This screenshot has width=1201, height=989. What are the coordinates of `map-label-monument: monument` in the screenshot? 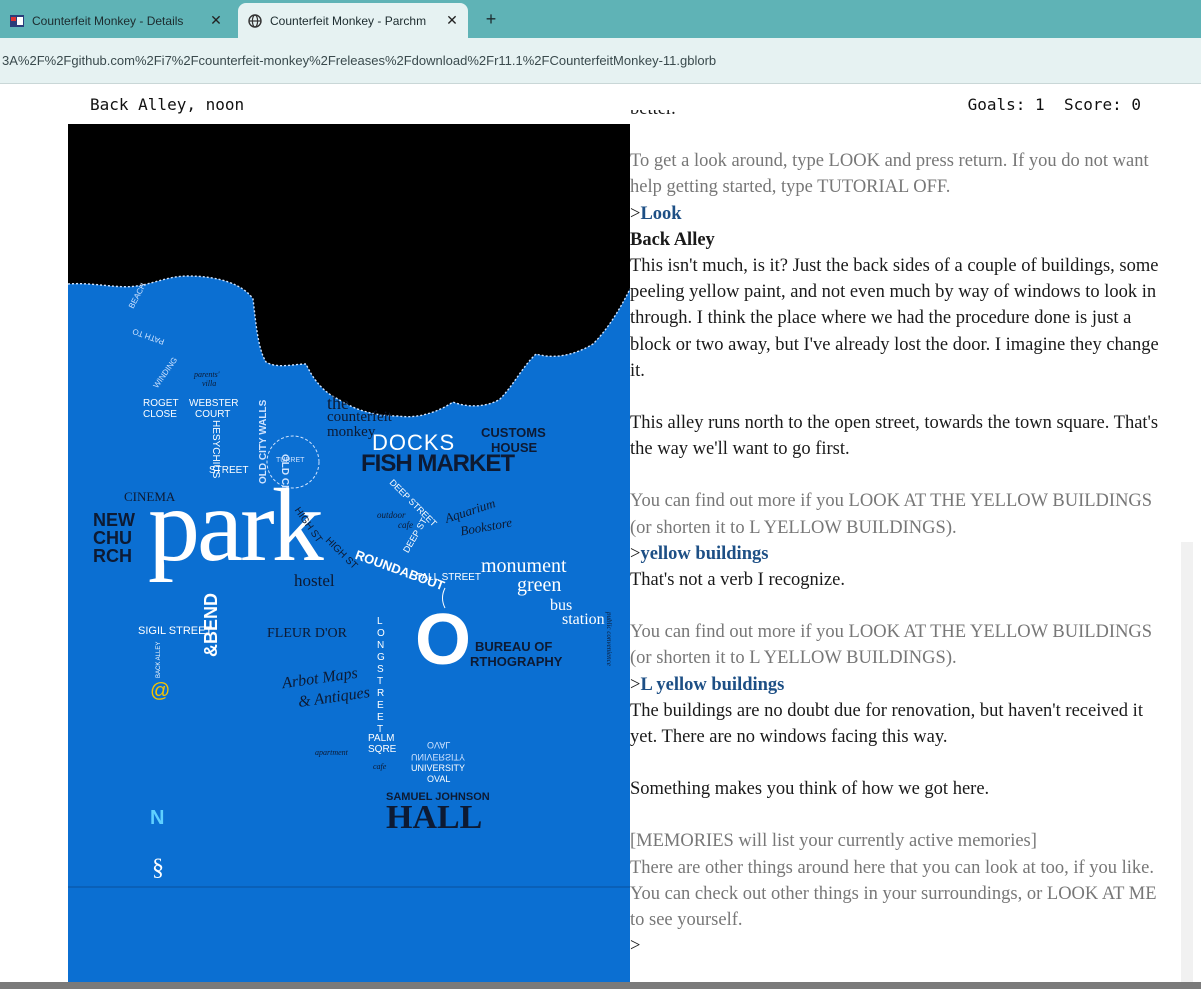 It's located at (524, 566).